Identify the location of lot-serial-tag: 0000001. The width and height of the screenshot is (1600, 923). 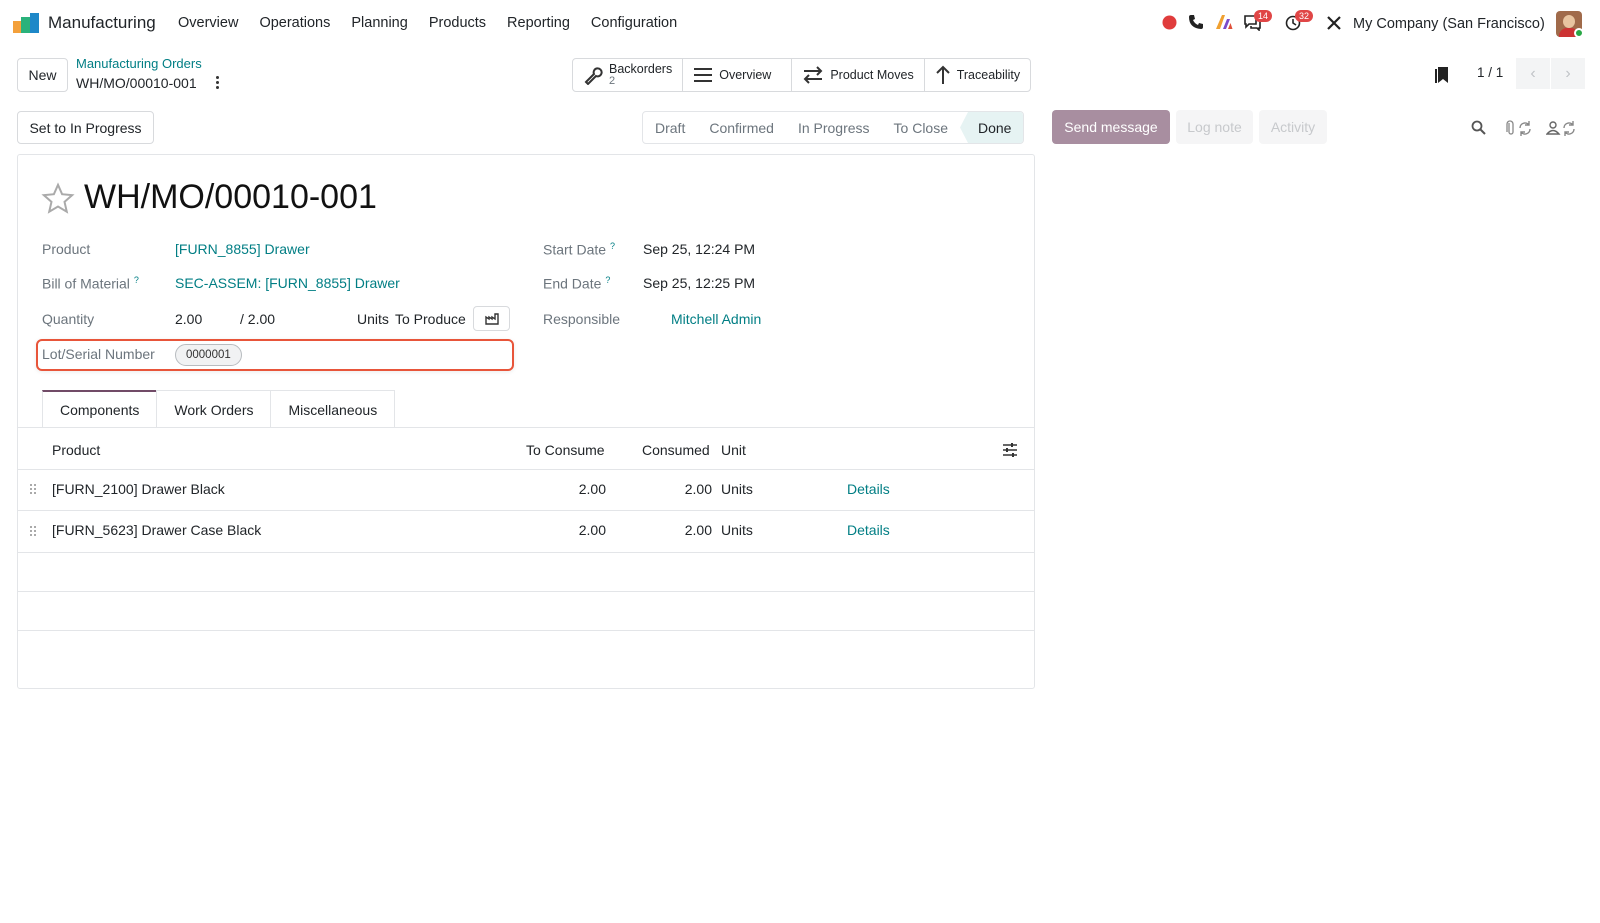
(208, 355).